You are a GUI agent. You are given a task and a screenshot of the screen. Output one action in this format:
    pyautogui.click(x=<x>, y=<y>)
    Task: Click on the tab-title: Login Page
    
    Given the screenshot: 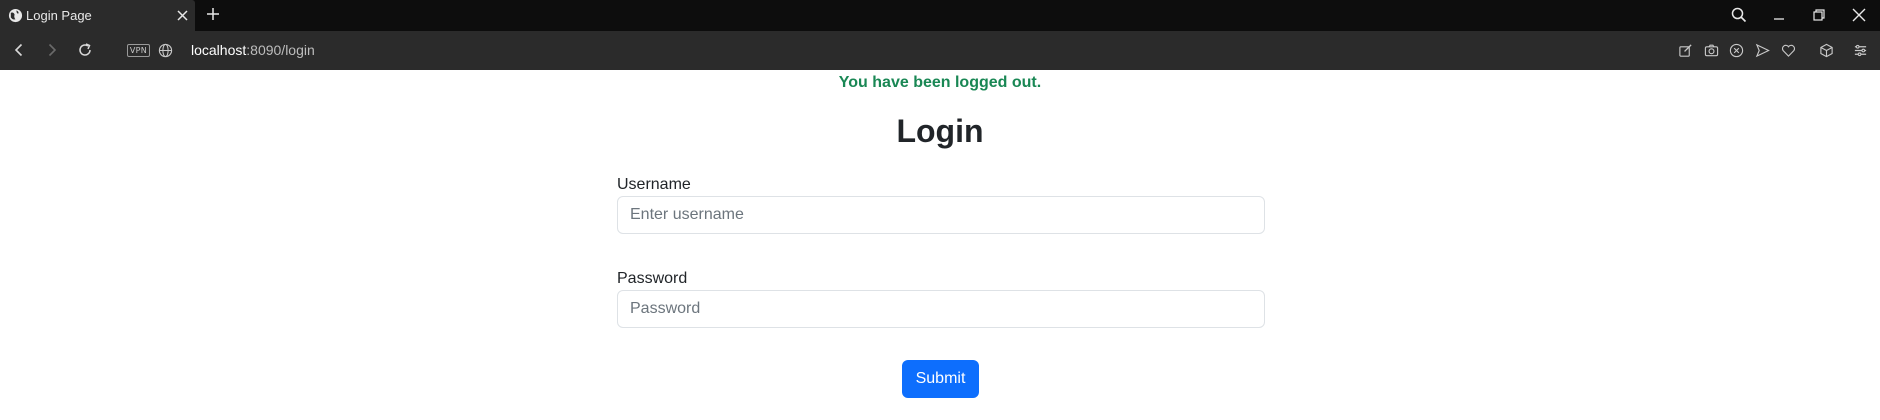 What is the action you would take?
    pyautogui.click(x=59, y=15)
    